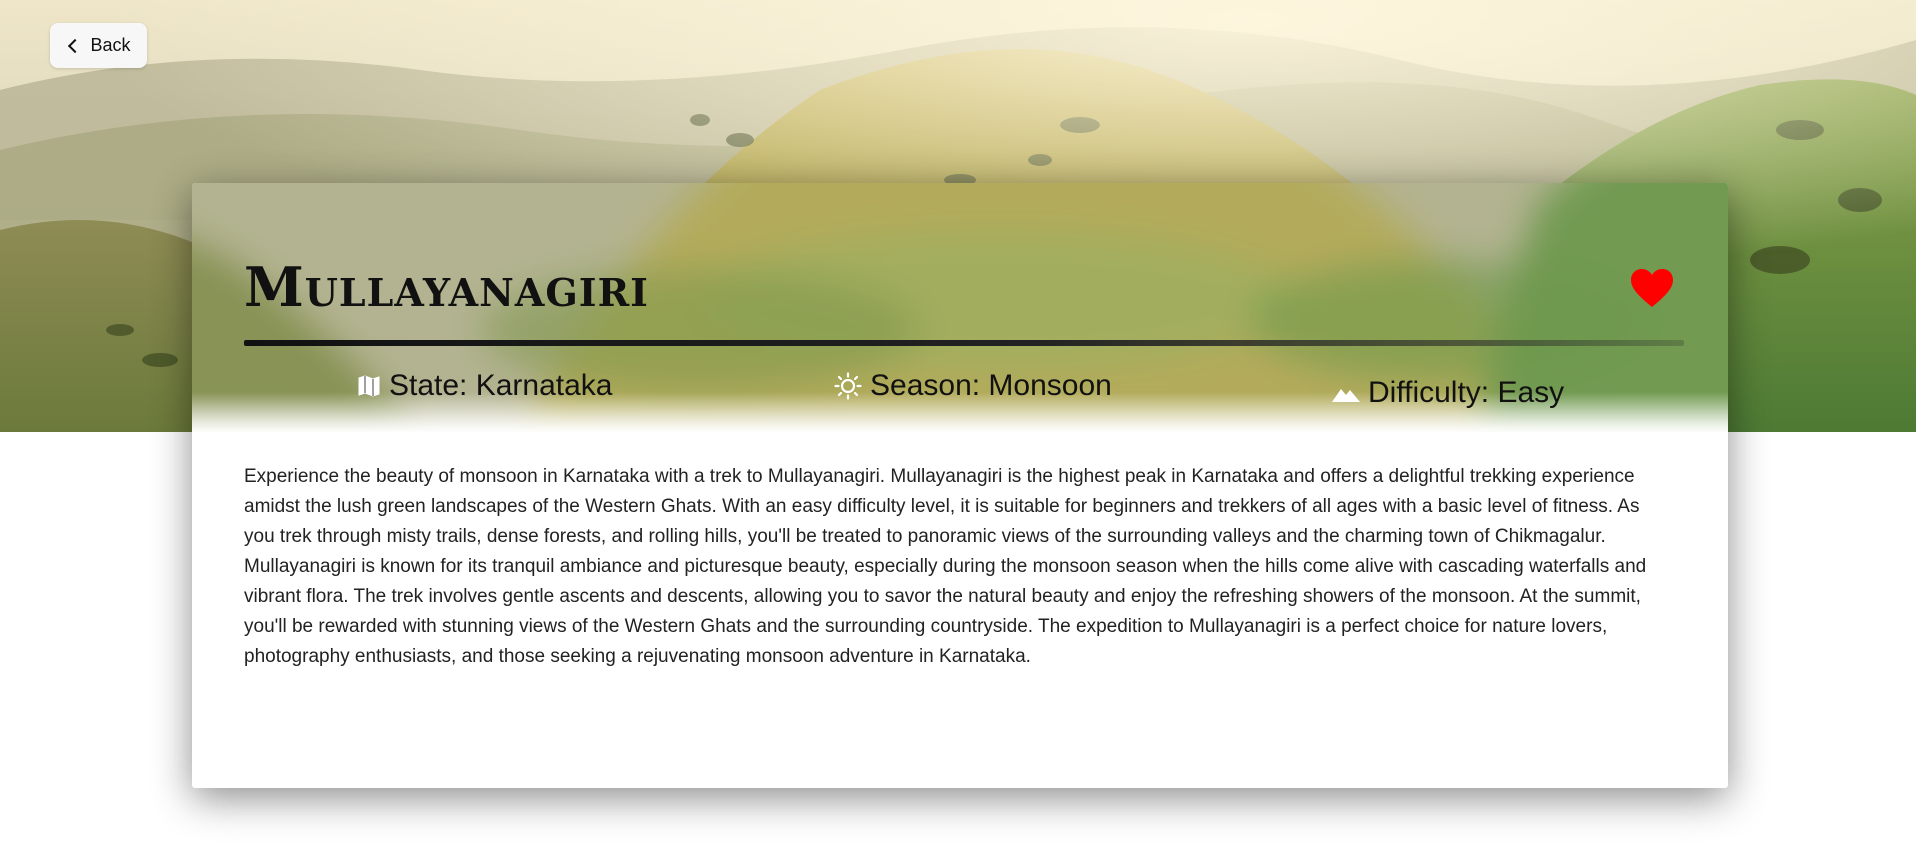 This screenshot has height=862, width=1916. Describe the element at coordinates (75, 45) in the screenshot. I see `chevron-left-icon` at that location.